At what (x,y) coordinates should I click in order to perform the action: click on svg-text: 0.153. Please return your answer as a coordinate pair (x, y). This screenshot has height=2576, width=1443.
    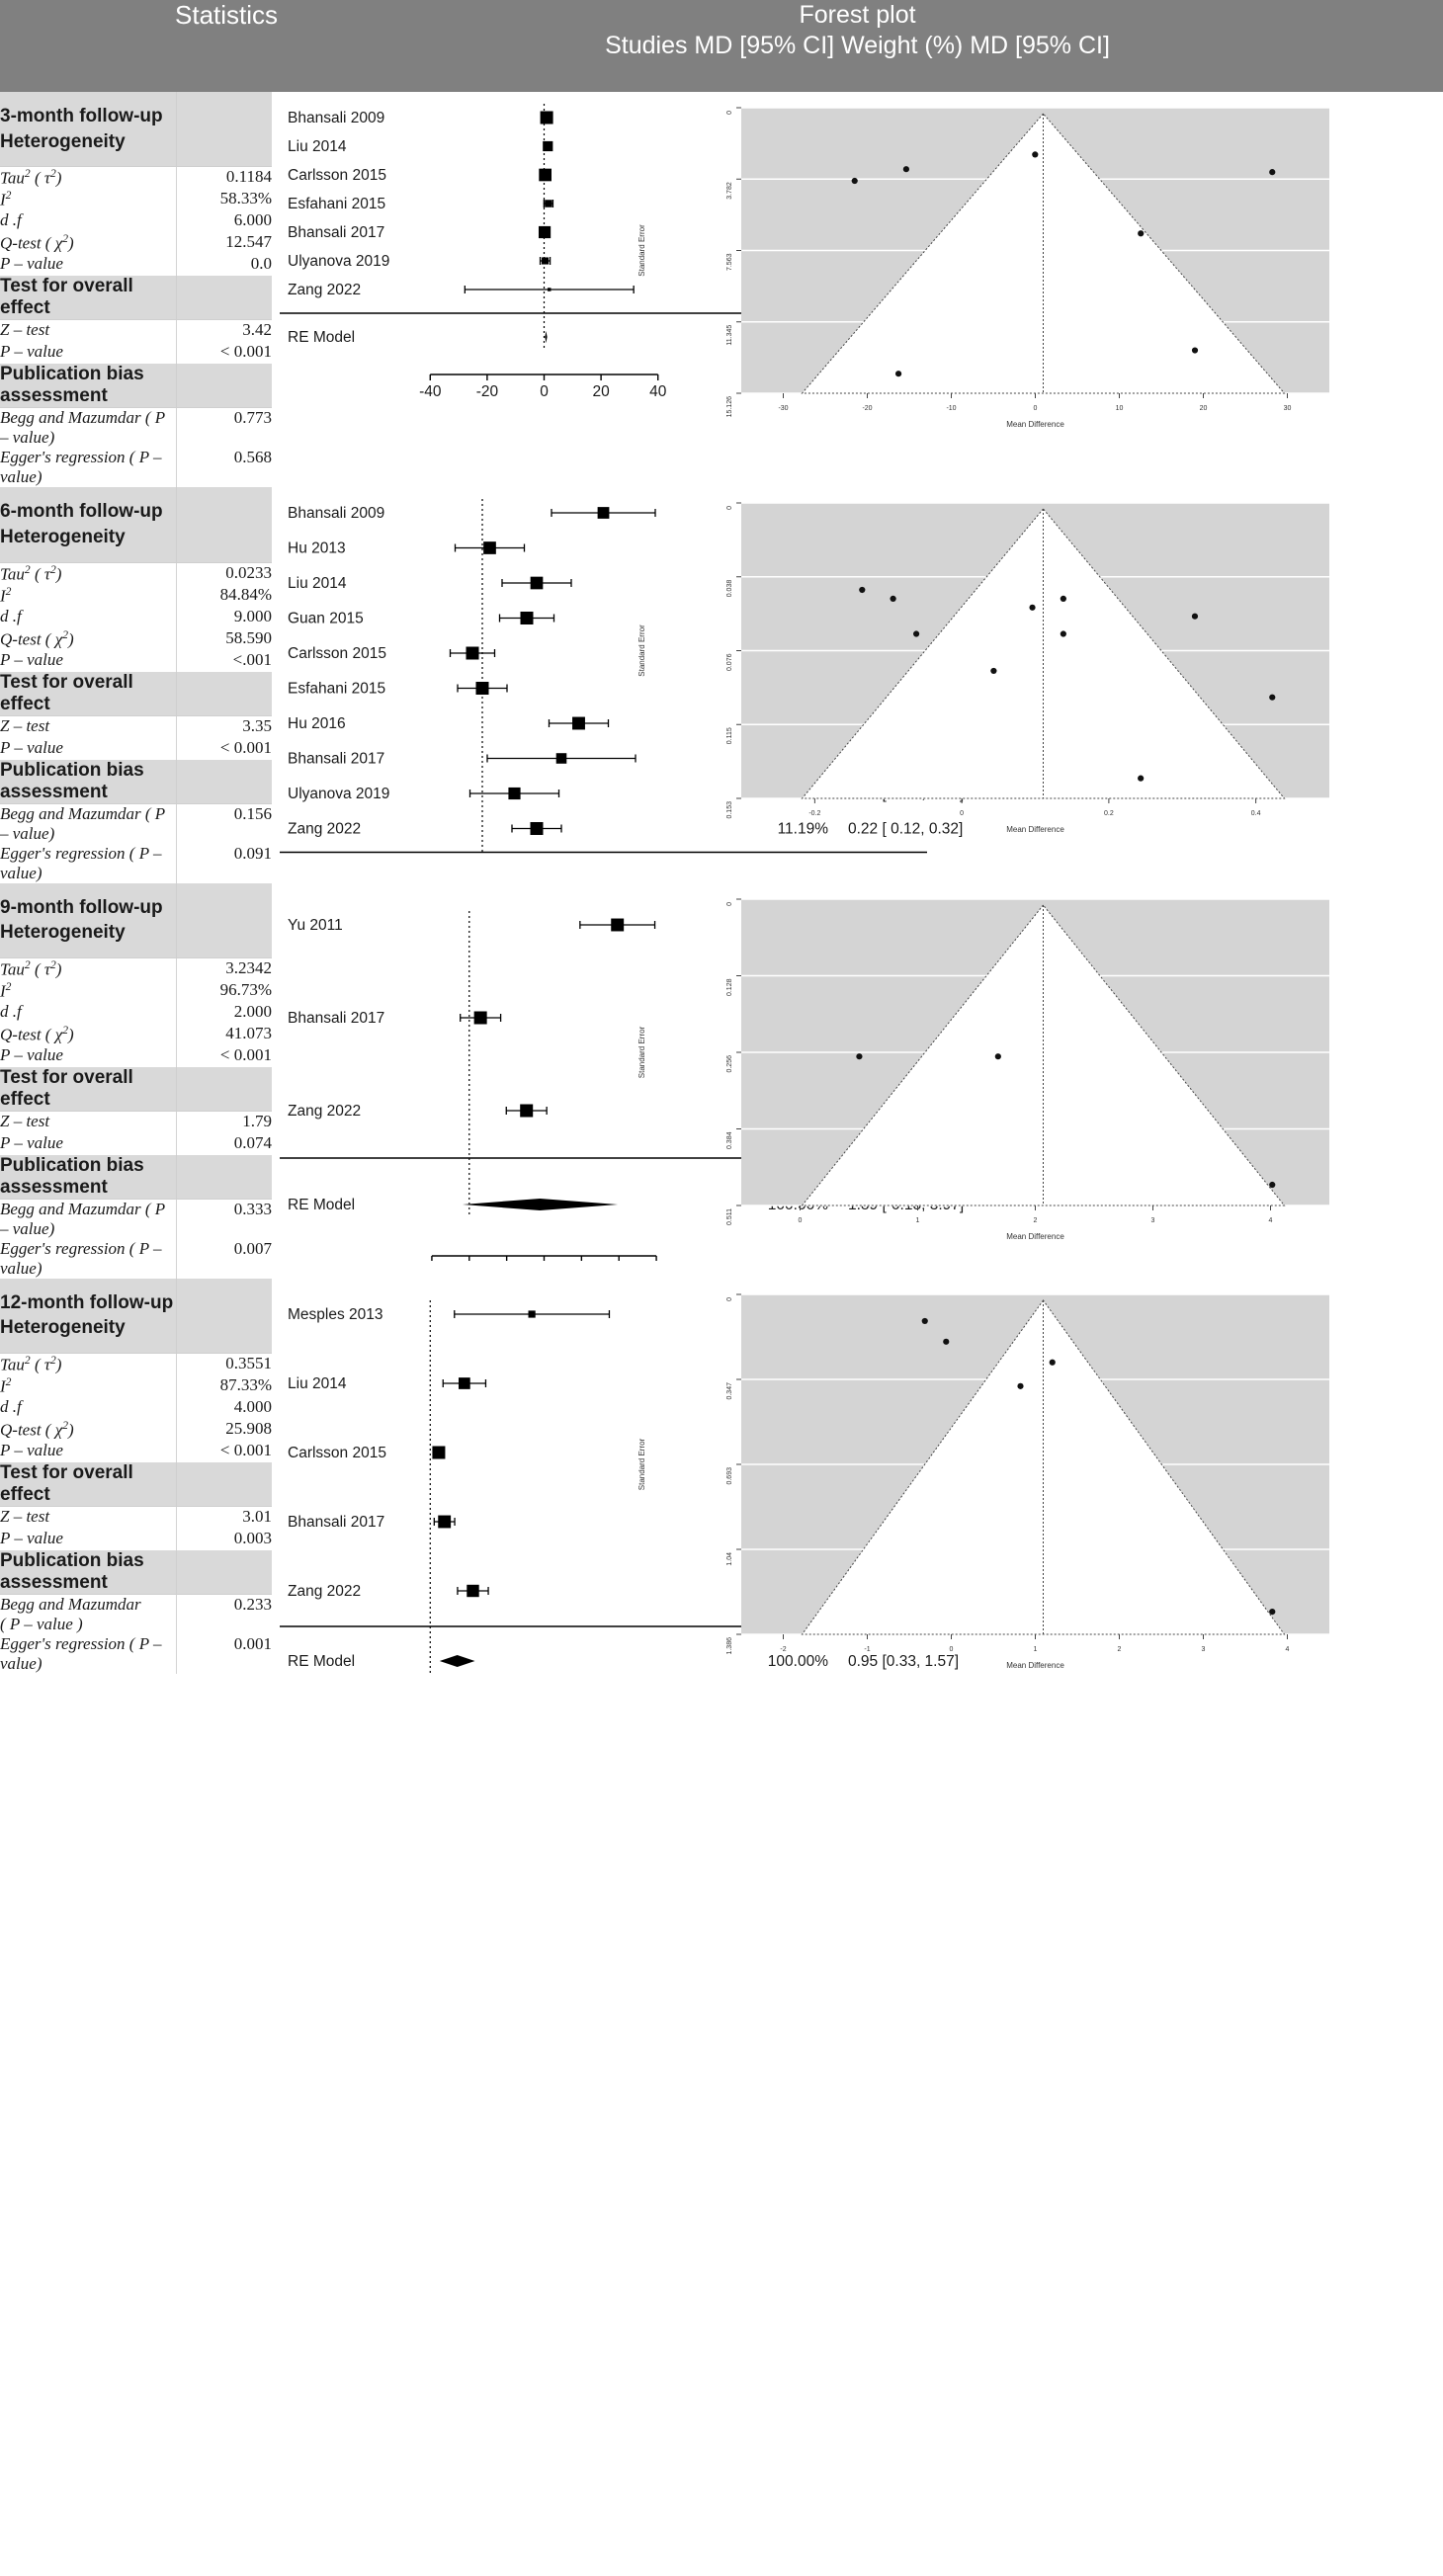
    Looking at the image, I should click on (729, 810).